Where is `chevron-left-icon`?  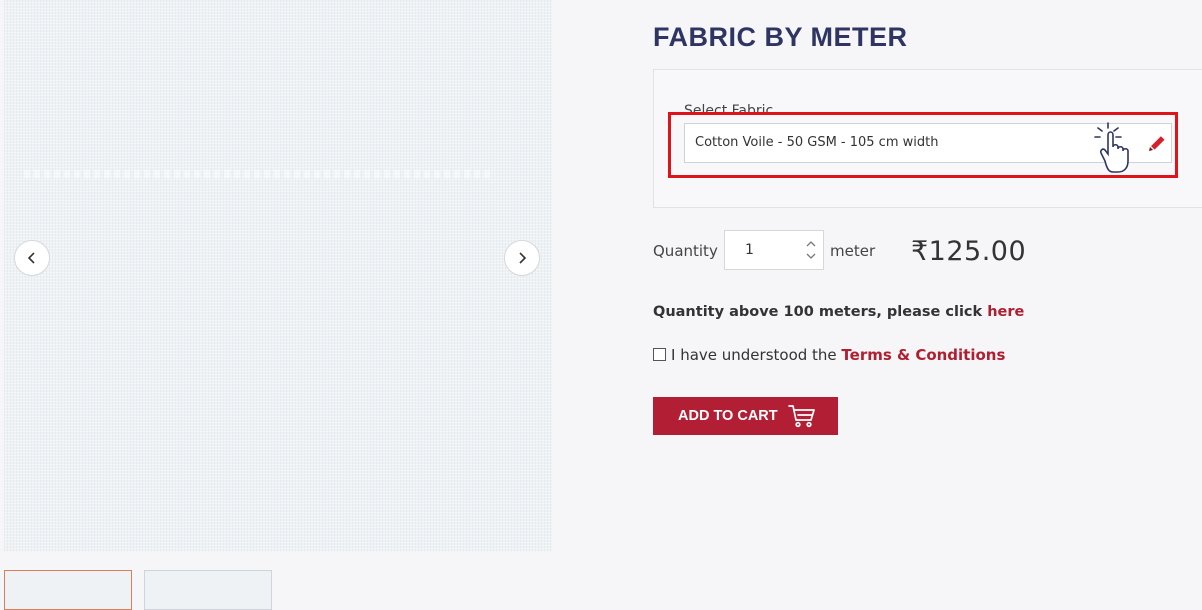
chevron-left-icon is located at coordinates (31, 258).